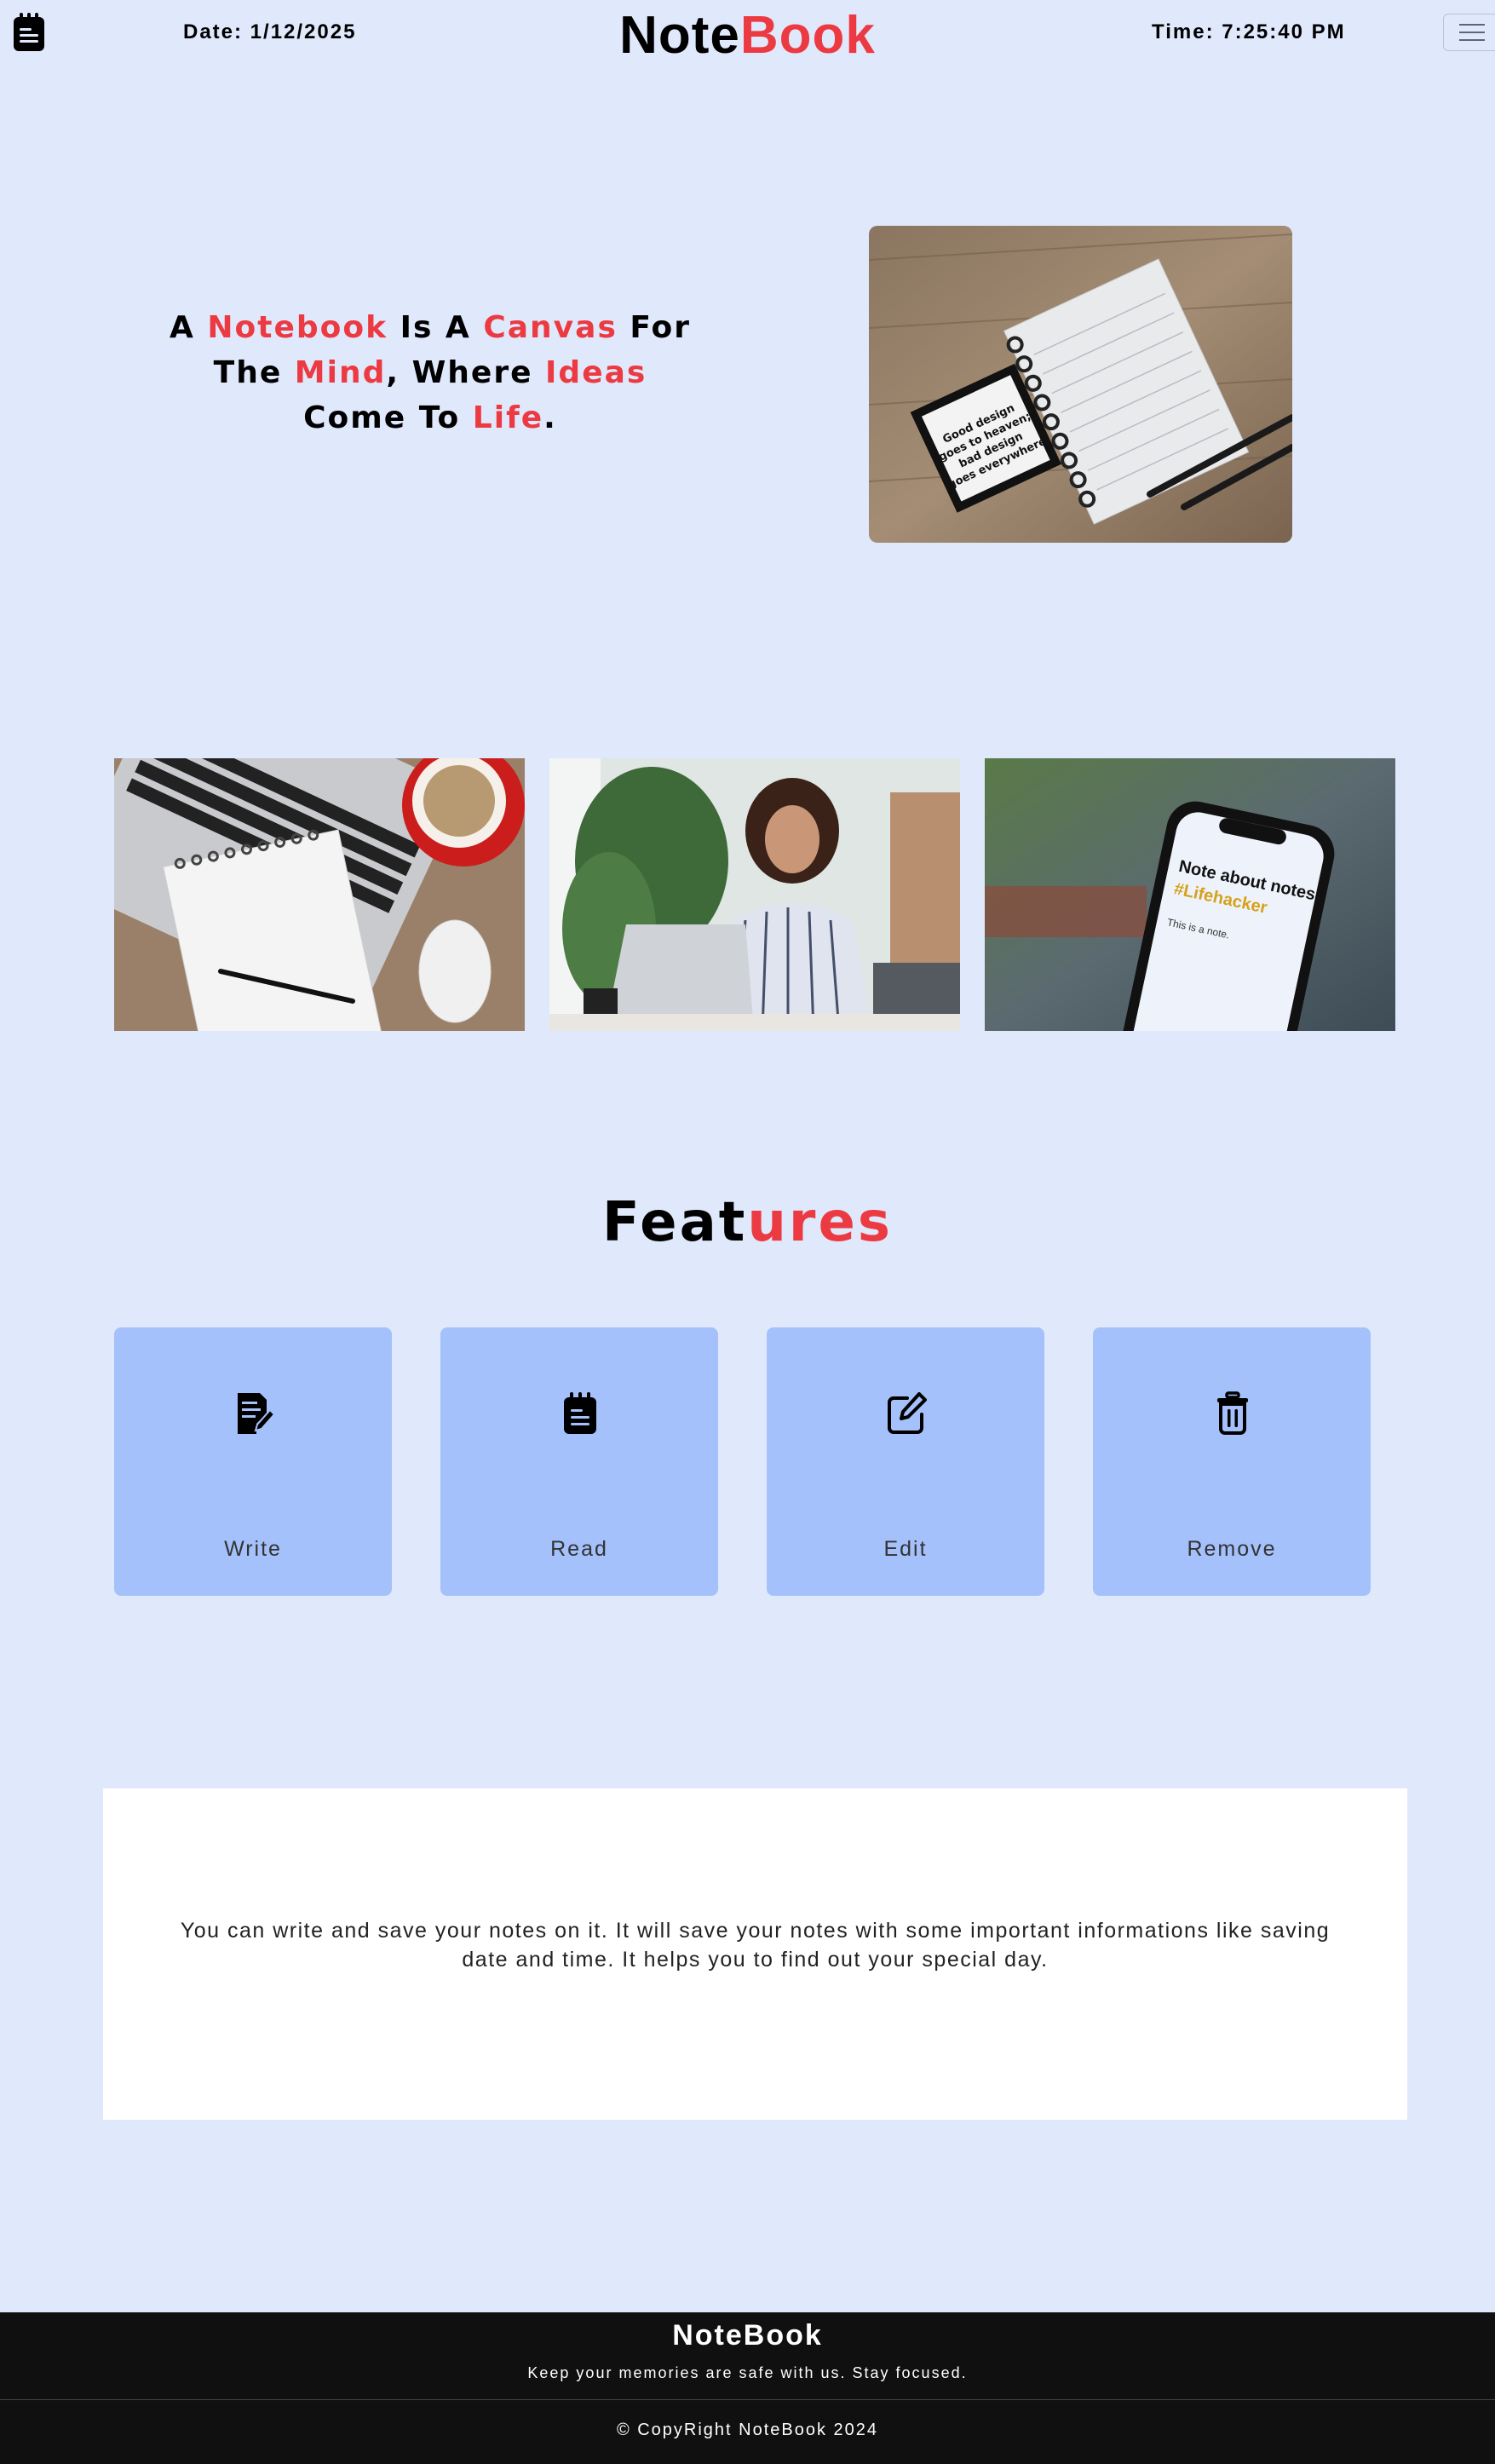 The height and width of the screenshot is (2464, 1495). Describe the element at coordinates (820, 1222) in the screenshot. I see `features-title-part2: ures` at that location.